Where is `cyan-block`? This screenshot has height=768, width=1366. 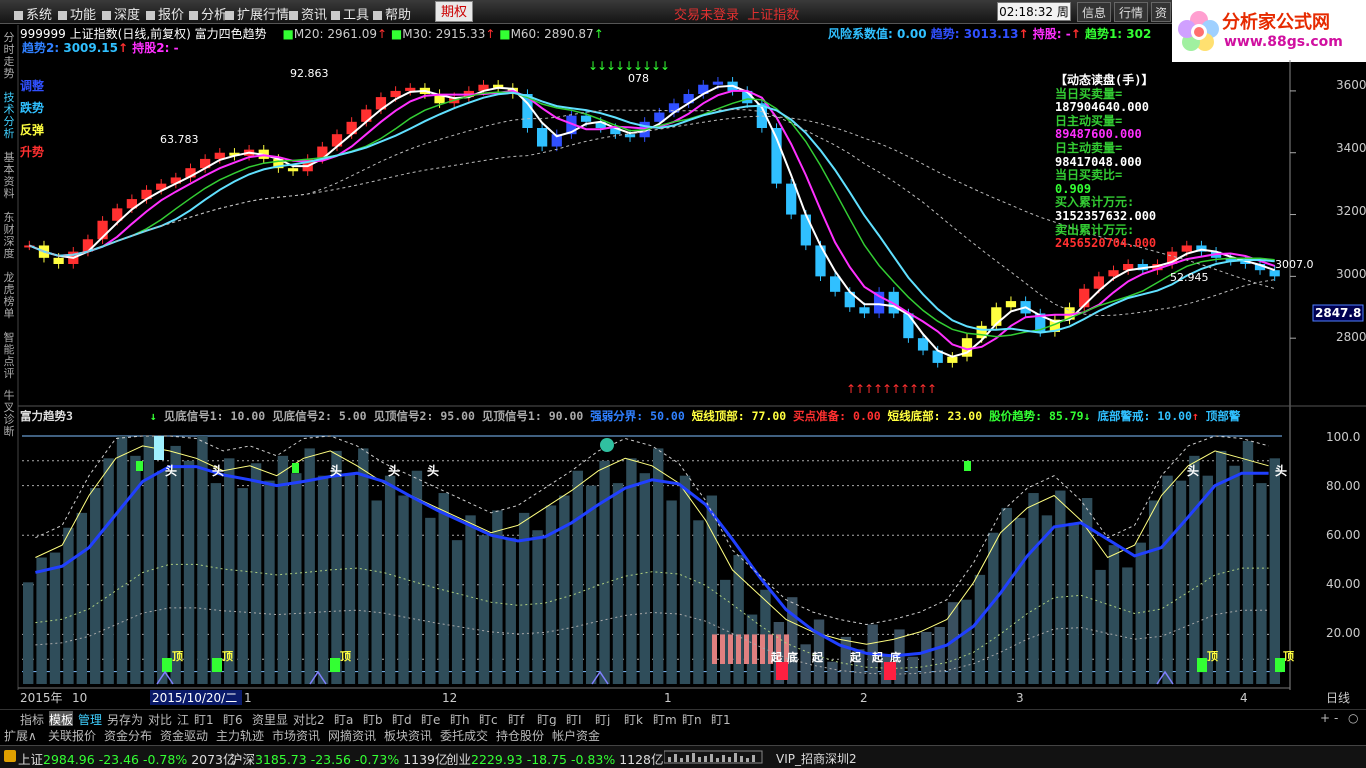
cyan-block is located at coordinates (159, 448).